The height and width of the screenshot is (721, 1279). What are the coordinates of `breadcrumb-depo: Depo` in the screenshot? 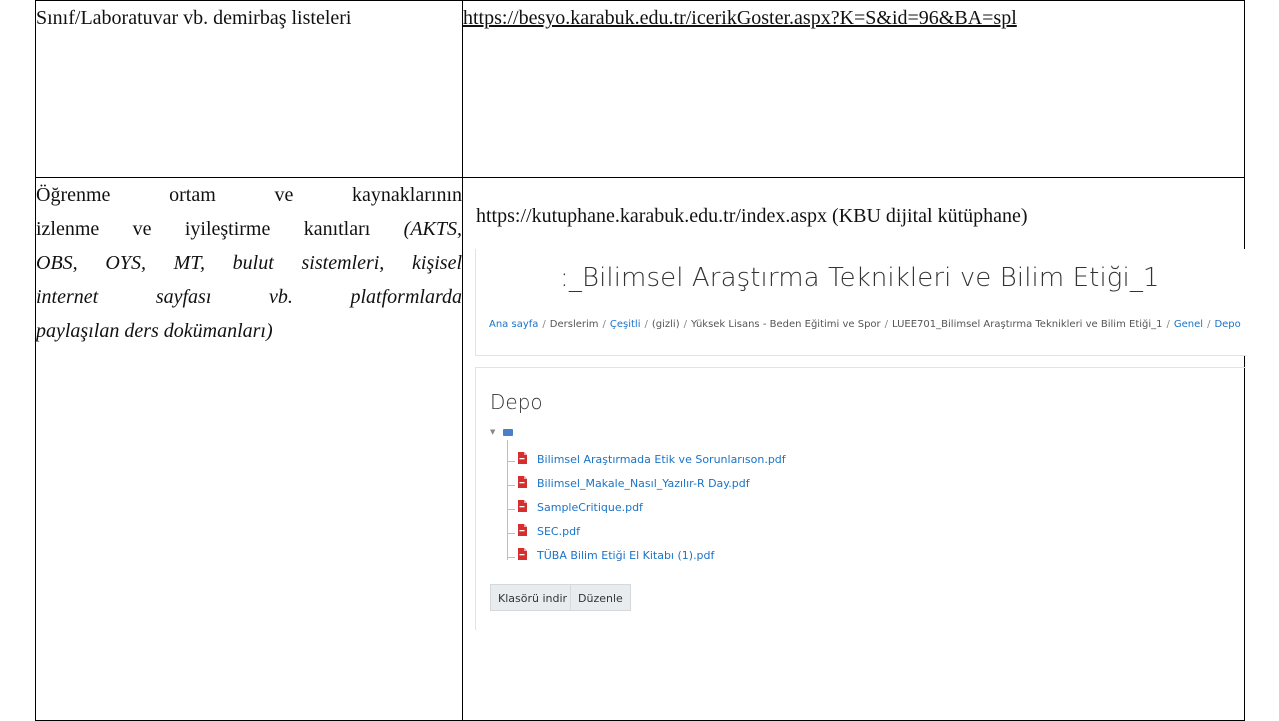 It's located at (1227, 324).